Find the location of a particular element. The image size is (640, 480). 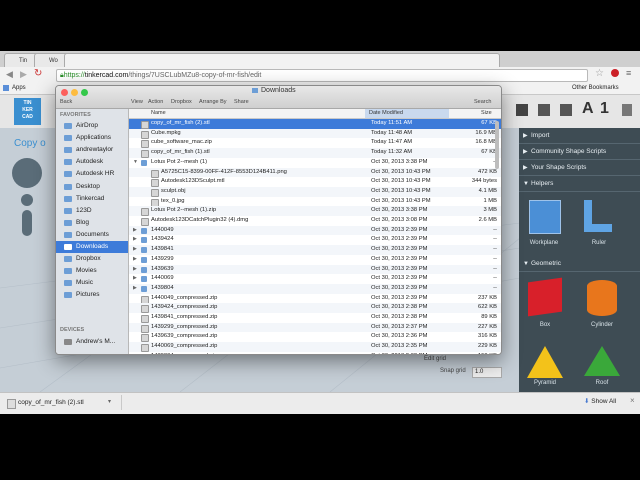

file-row: ▶ 1439424 Oct 30, 2013 2:39 PM -- is located at coordinates (315, 240).